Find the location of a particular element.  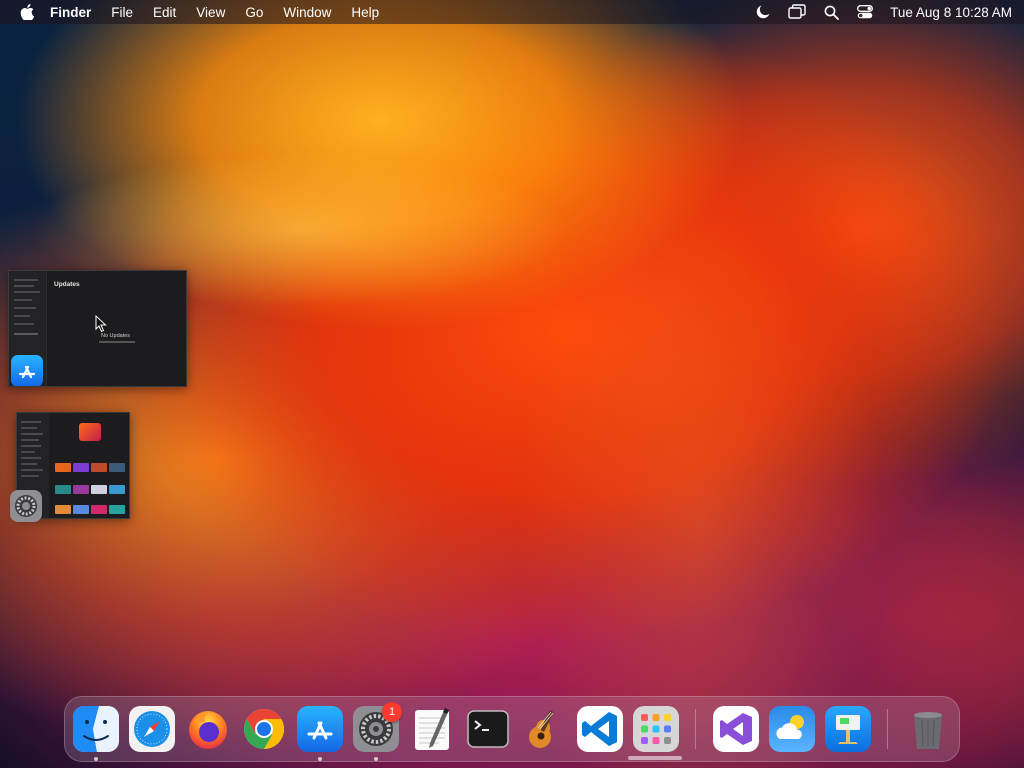

moon-icon is located at coordinates (763, 12).